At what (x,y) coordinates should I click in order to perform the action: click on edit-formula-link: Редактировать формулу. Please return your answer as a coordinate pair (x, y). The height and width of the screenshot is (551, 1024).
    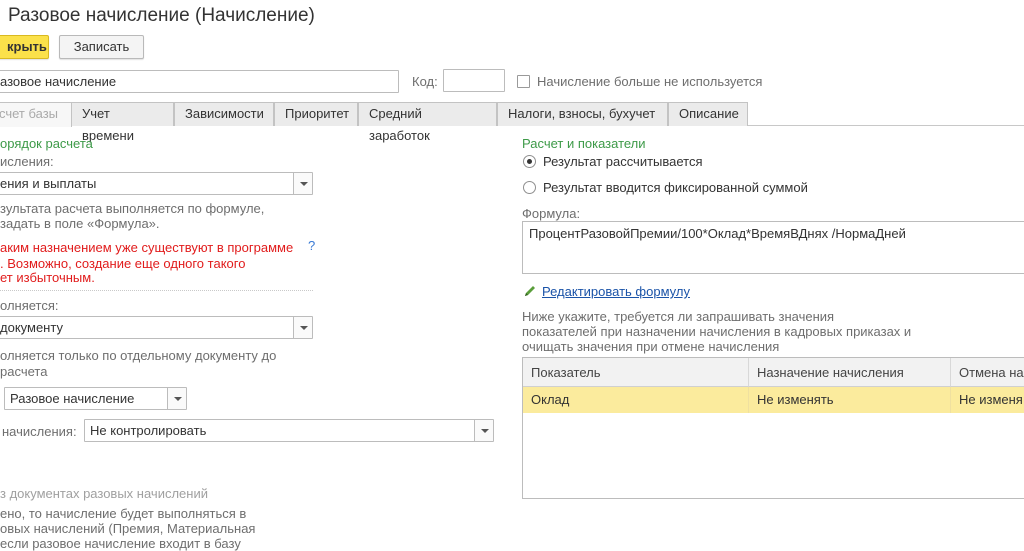
    Looking at the image, I should click on (616, 291).